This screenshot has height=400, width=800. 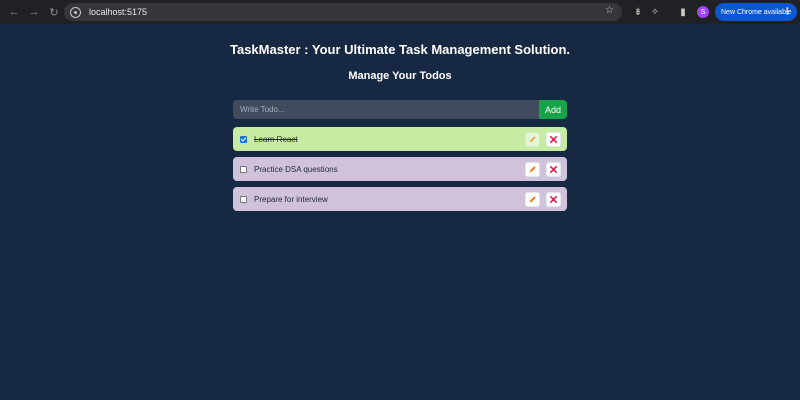 What do you see at coordinates (400, 199) in the screenshot?
I see `todo-item: Prepare for interview` at bounding box center [400, 199].